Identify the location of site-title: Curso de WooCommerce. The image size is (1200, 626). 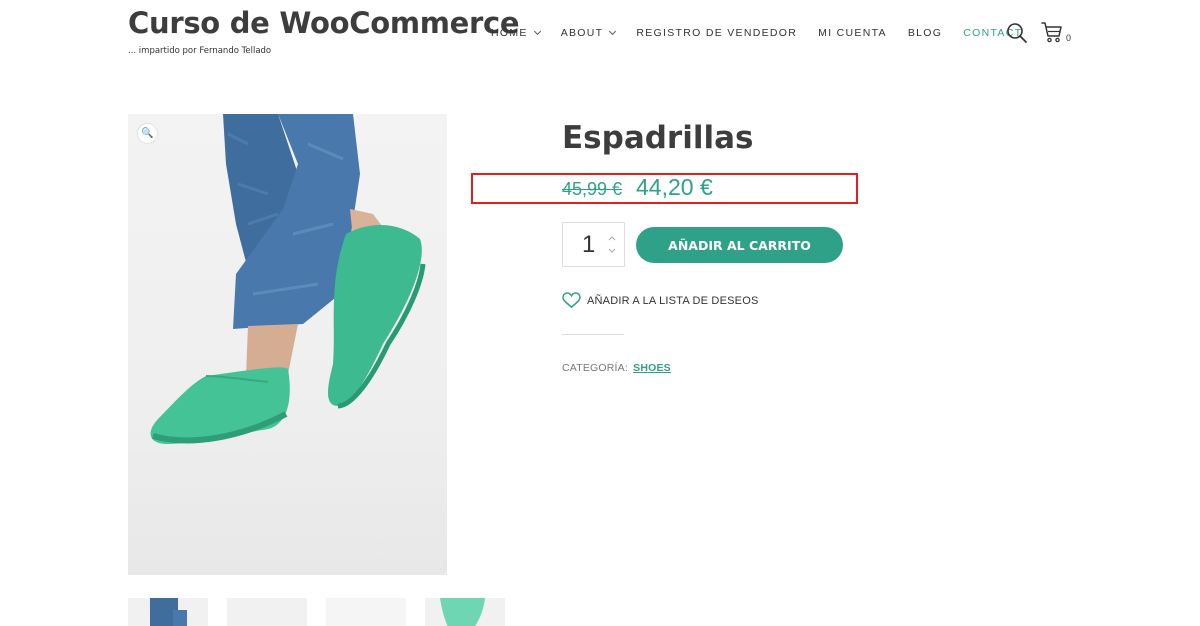
(324, 23).